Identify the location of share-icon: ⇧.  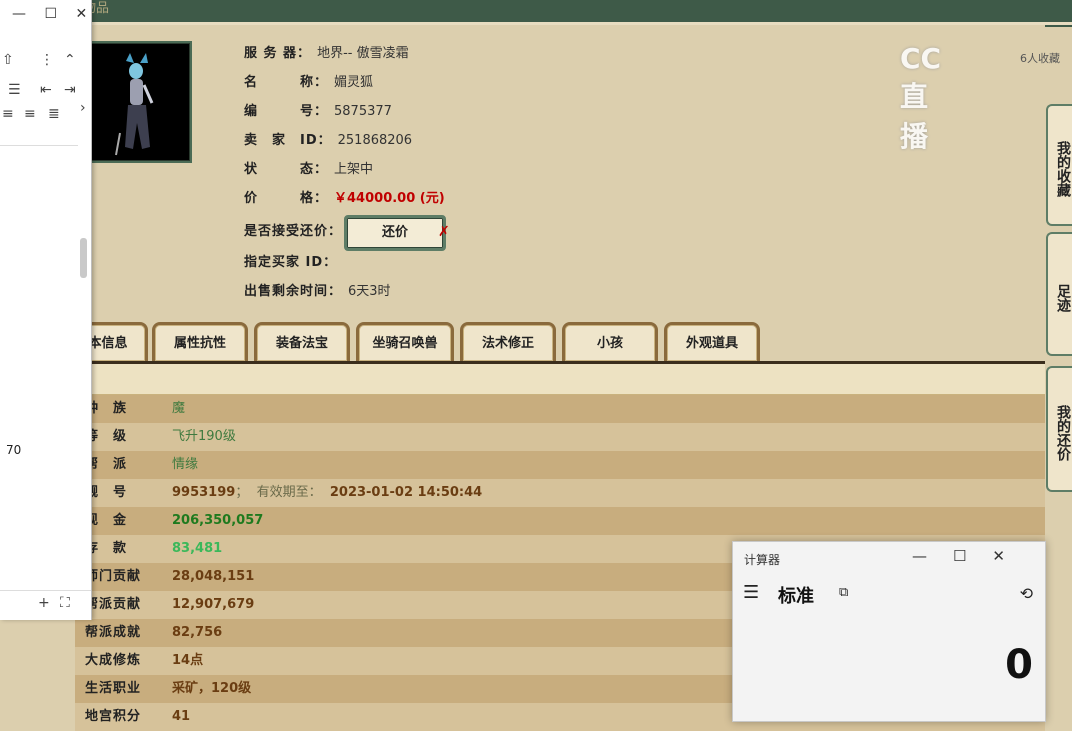
(8, 60).